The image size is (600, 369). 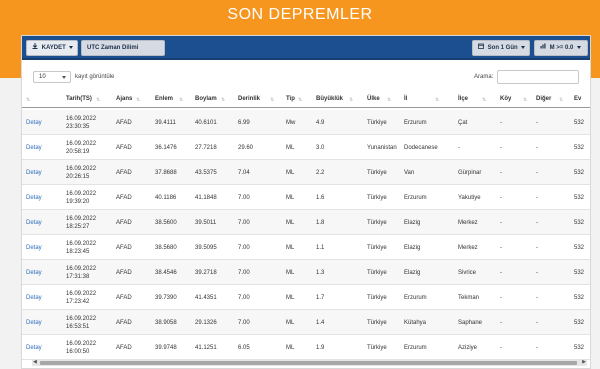 I want to click on magnitude-cell: 1.4, so click(x=320, y=323).